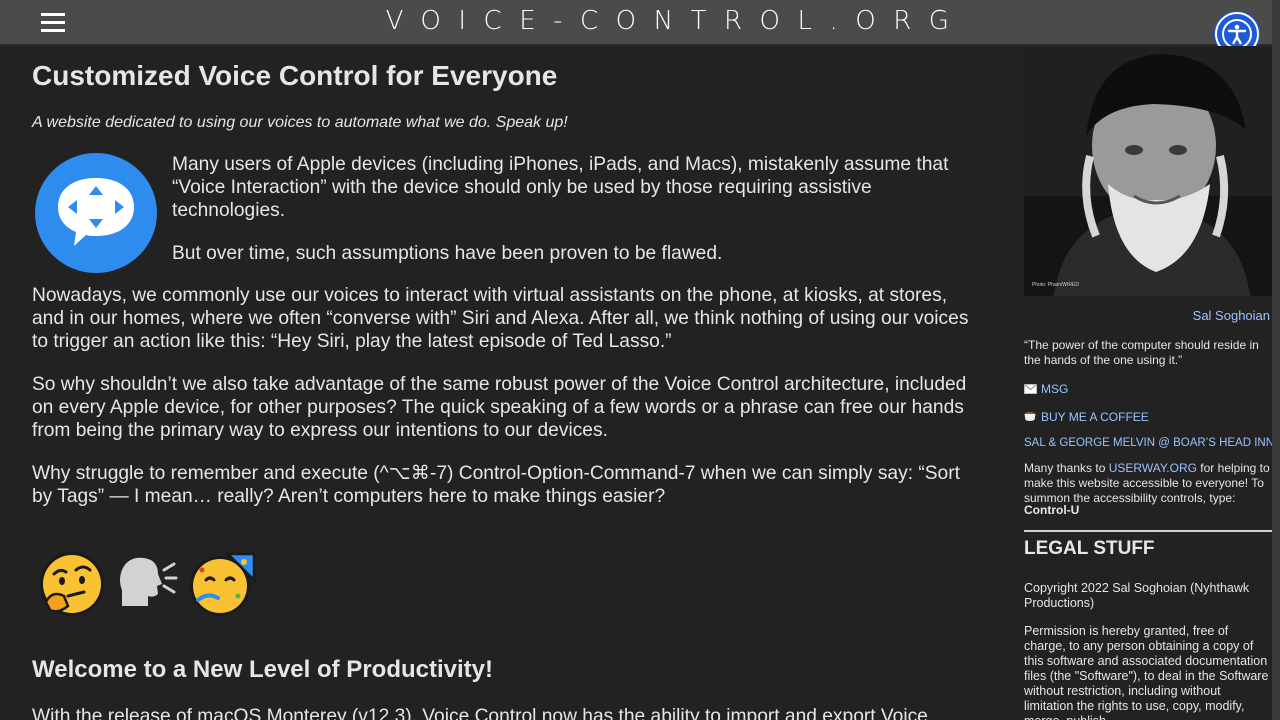 This screenshot has height=720, width=1280. Describe the element at coordinates (1055, 389) in the screenshot. I see `msg-label: MSG` at that location.